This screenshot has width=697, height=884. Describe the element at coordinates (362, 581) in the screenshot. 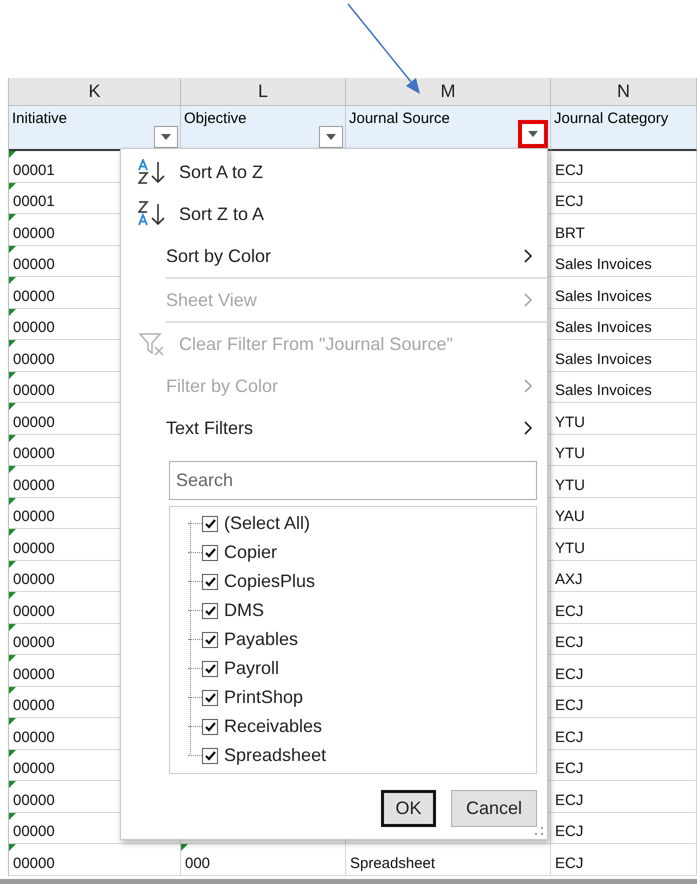

I see `value-item: CopiesPlus` at that location.